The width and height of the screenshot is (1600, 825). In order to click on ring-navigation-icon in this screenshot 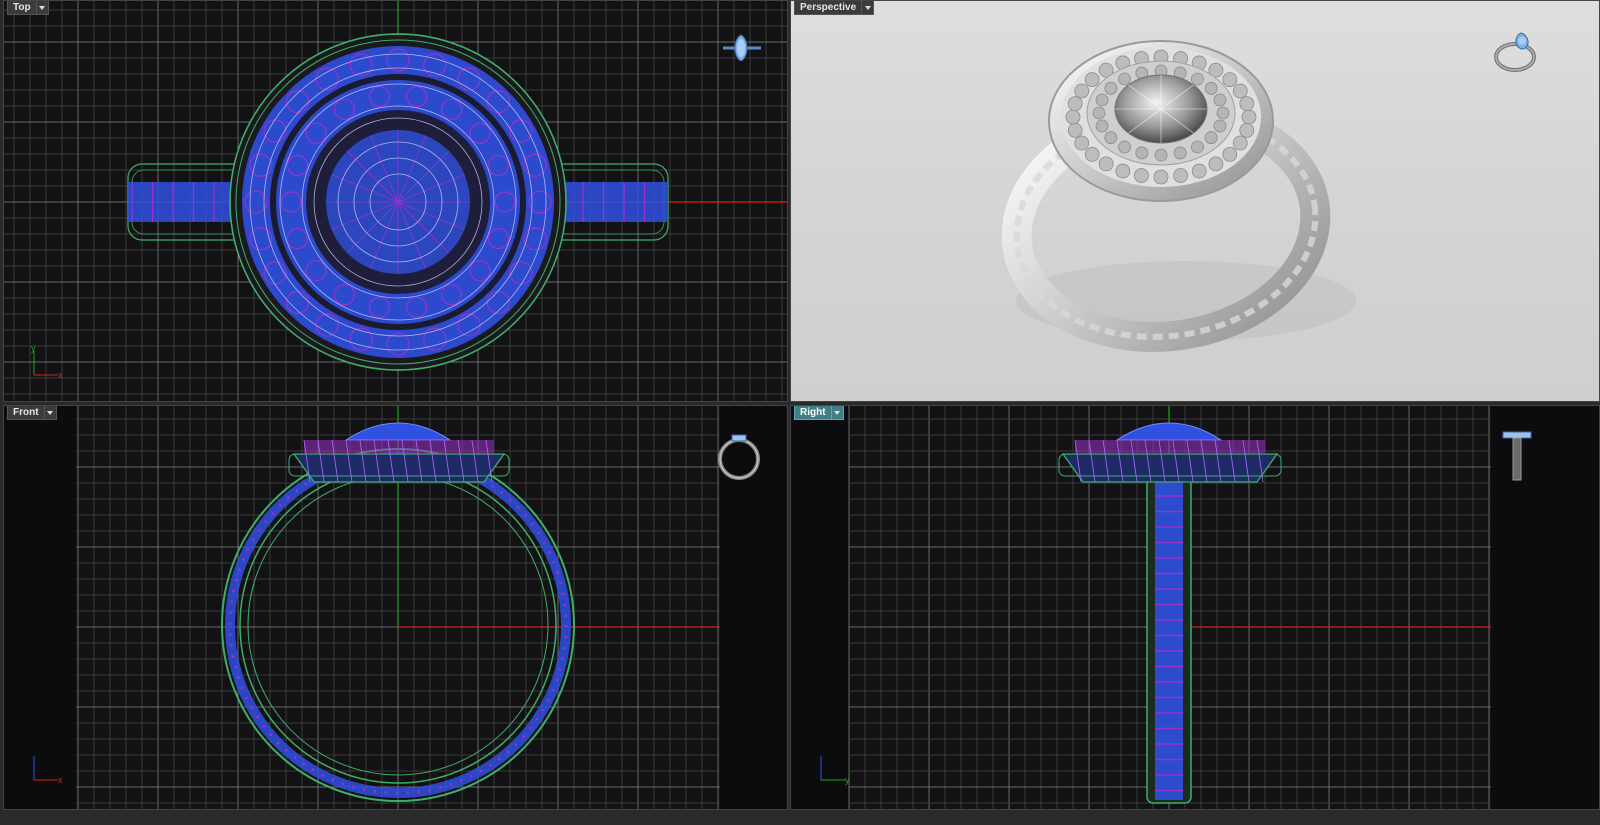, I will do `click(1517, 47)`.